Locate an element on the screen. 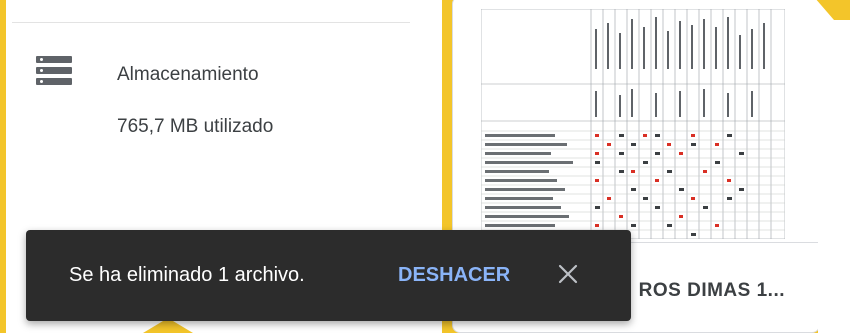 The image size is (850, 333). snackbar-message: Se ha eliminado 1 archivo. is located at coordinates (187, 275).